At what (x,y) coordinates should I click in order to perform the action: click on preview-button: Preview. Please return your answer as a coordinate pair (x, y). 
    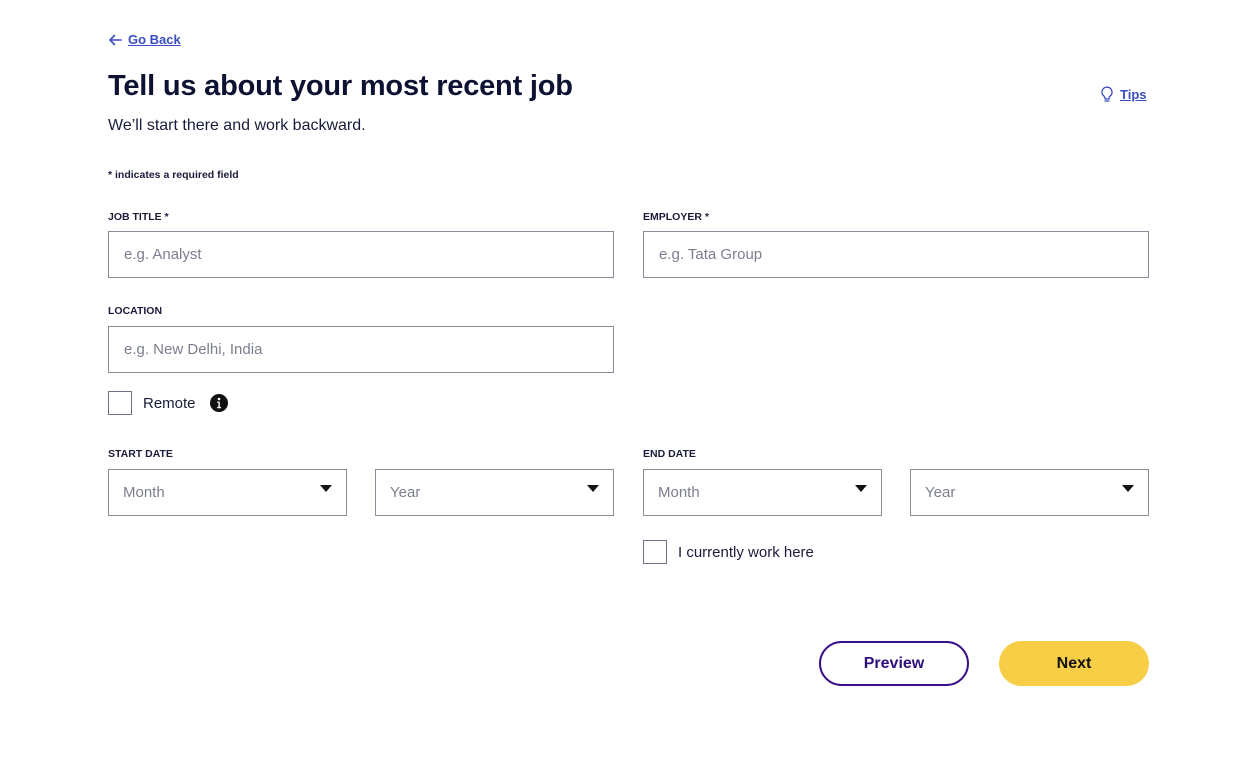
    Looking at the image, I should click on (894, 663).